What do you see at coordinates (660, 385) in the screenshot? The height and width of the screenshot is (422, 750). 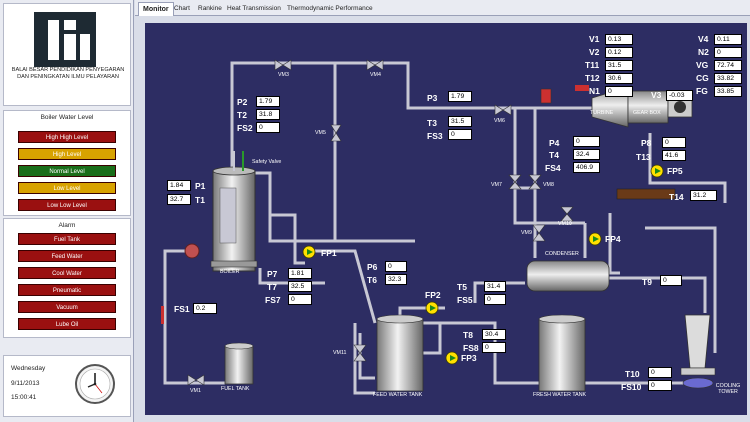 I see `fs10-value: 0` at bounding box center [660, 385].